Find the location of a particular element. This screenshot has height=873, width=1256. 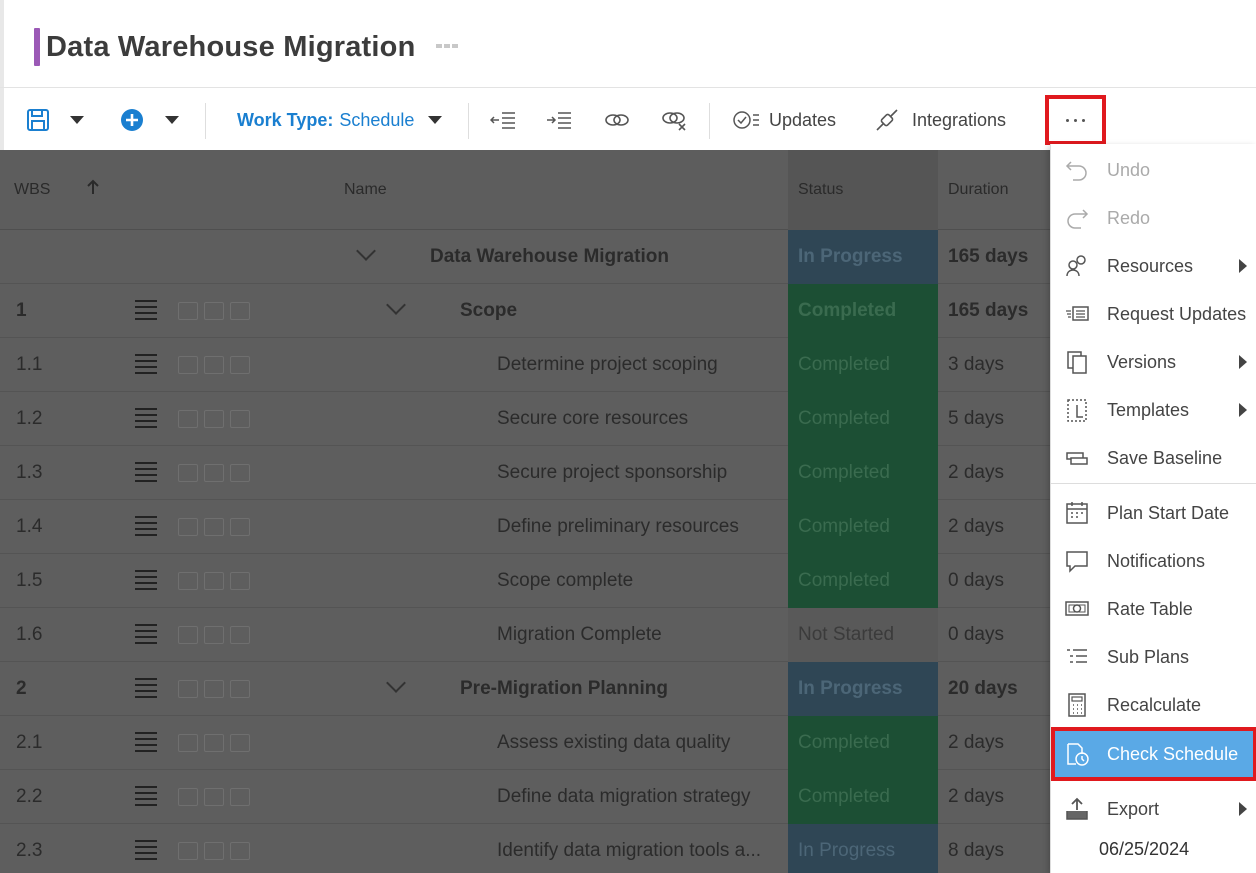

save-button is located at coordinates (38, 120).